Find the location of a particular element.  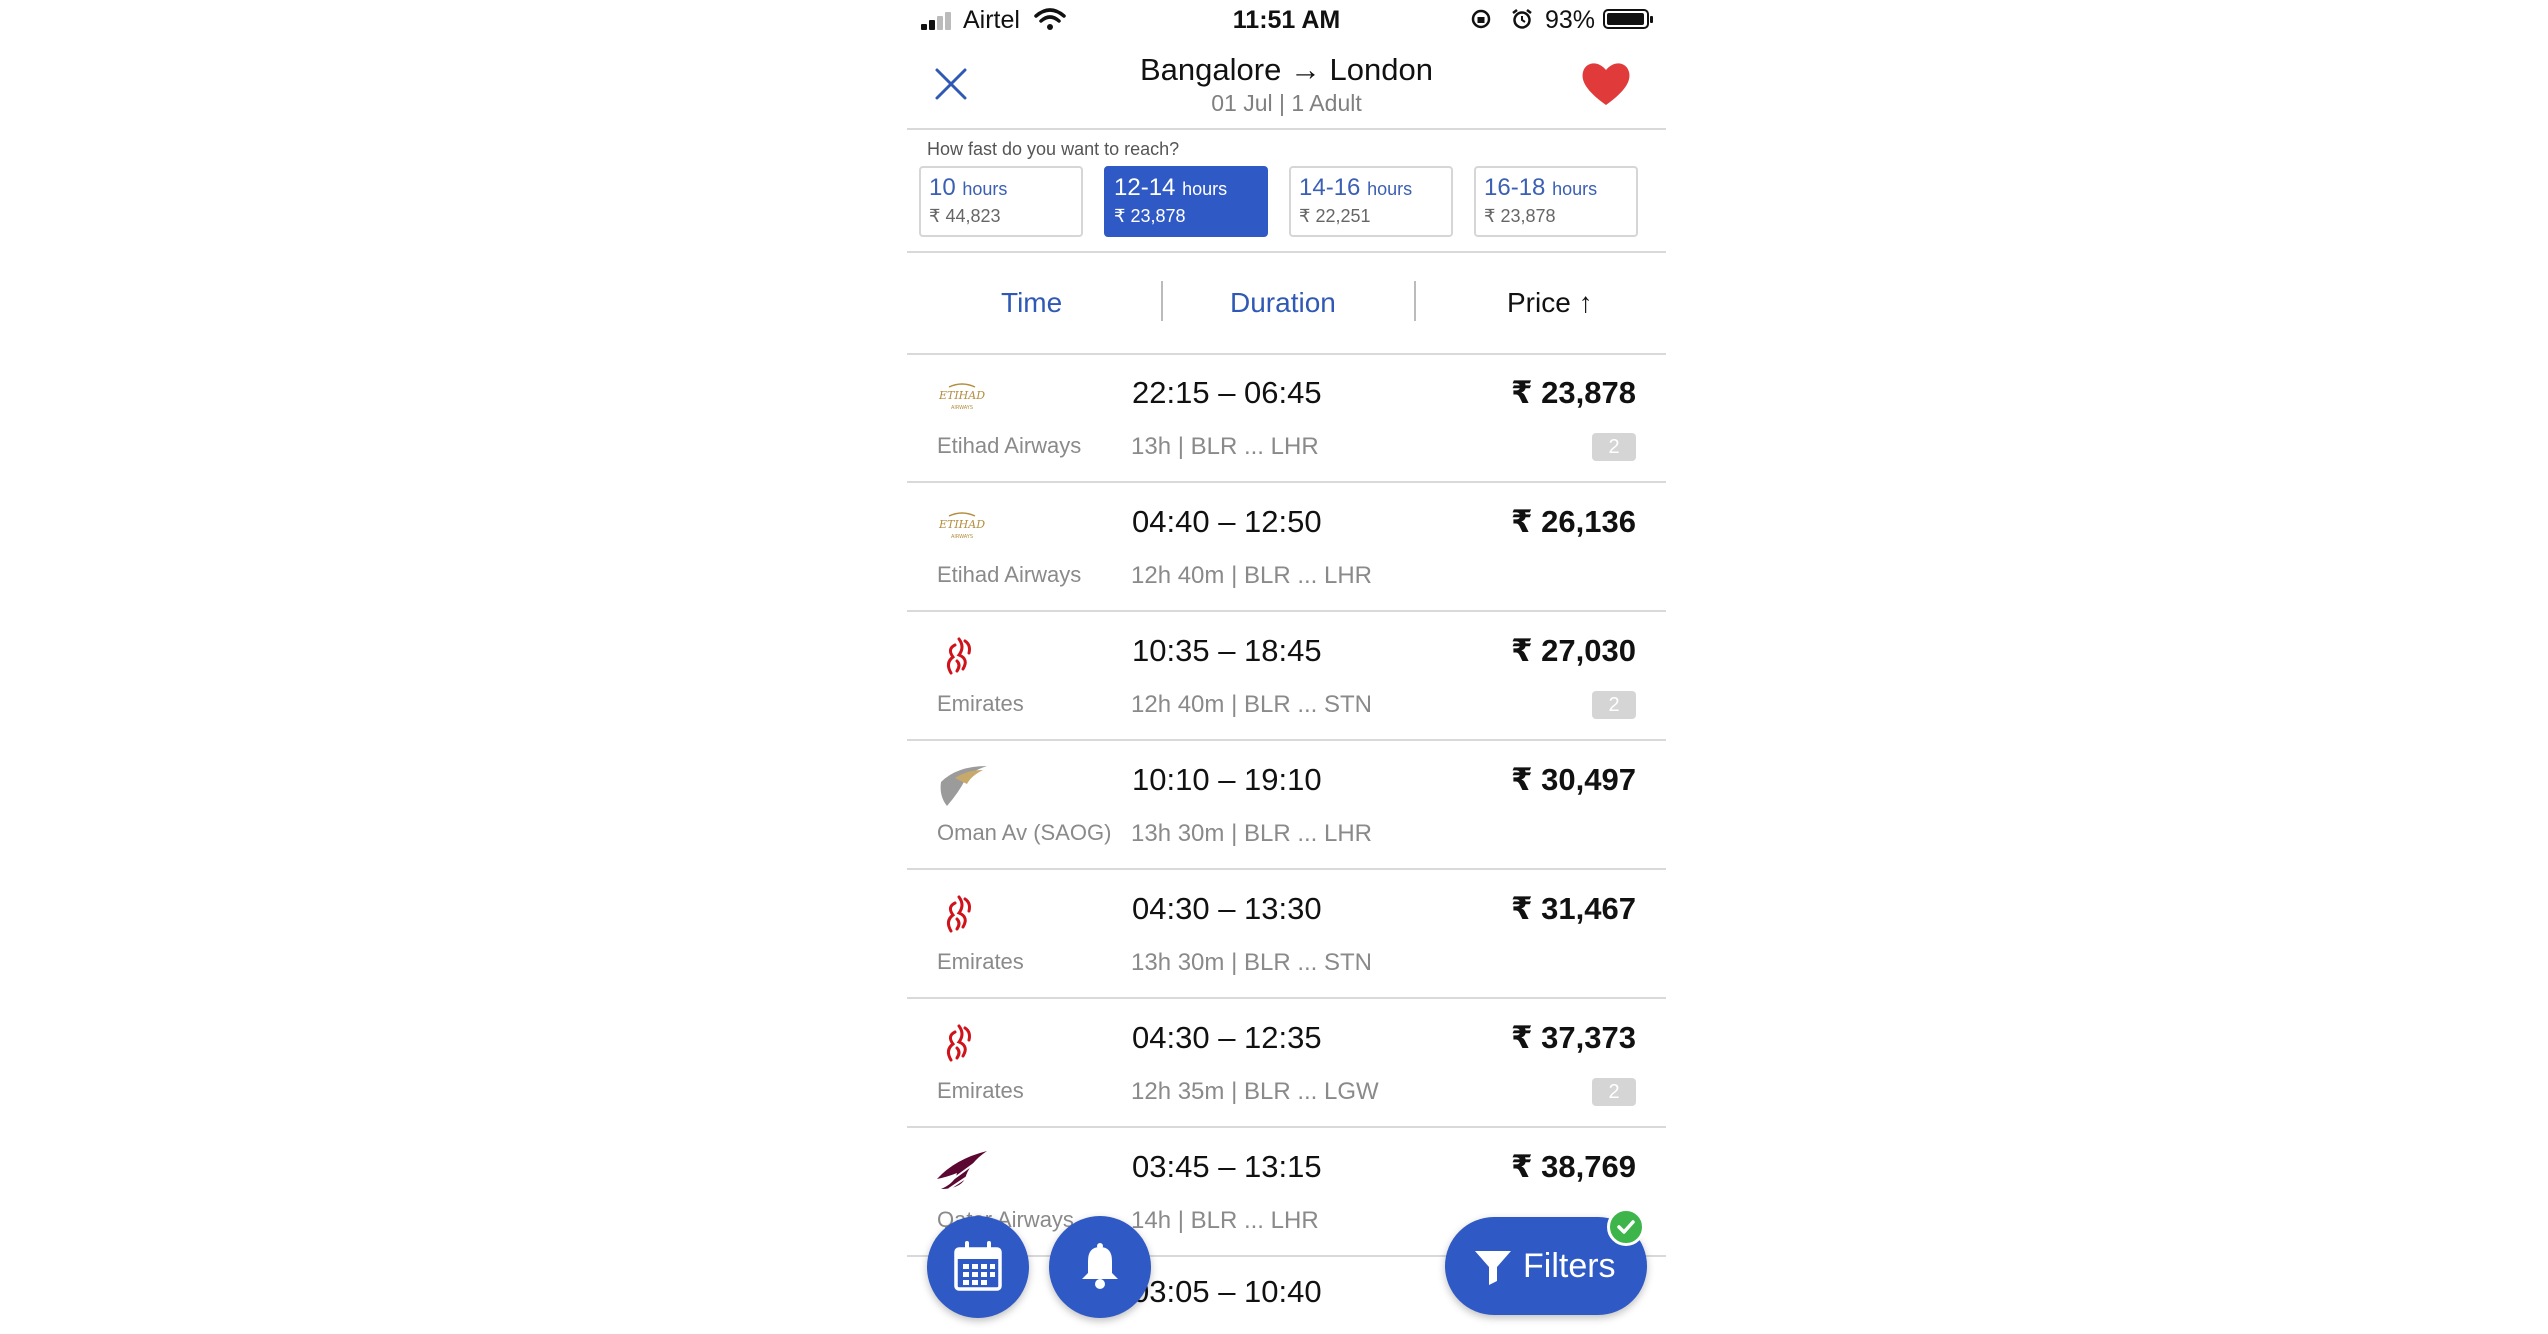

option-range: 14-16 is located at coordinates (1330, 187).